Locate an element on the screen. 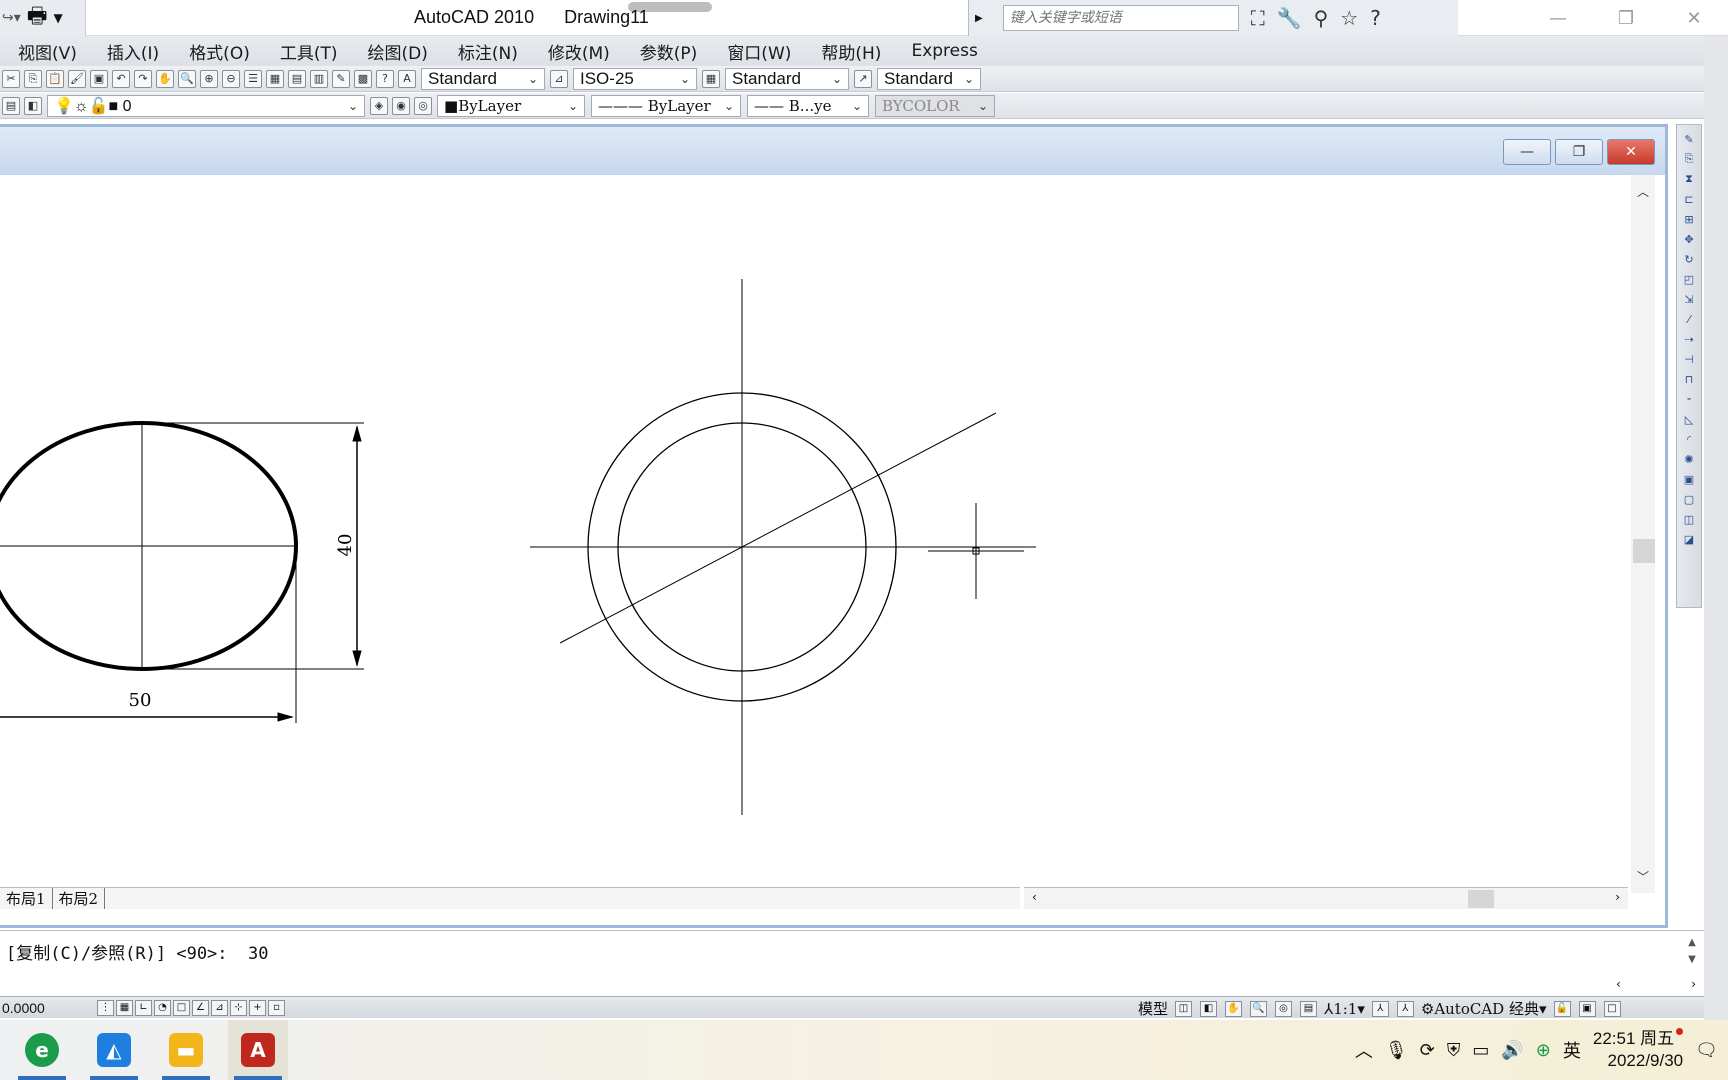 This screenshot has height=1080, width=1728. model-space-label: 模型 is located at coordinates (1153, 1008).